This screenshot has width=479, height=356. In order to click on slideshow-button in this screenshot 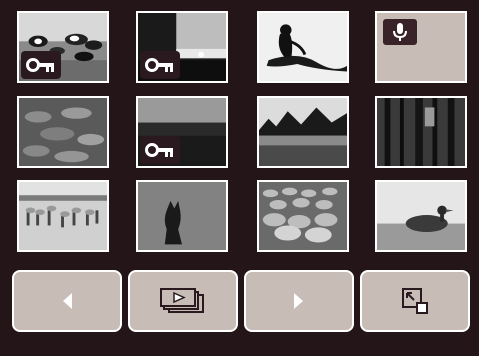, I will do `click(183, 301)`.